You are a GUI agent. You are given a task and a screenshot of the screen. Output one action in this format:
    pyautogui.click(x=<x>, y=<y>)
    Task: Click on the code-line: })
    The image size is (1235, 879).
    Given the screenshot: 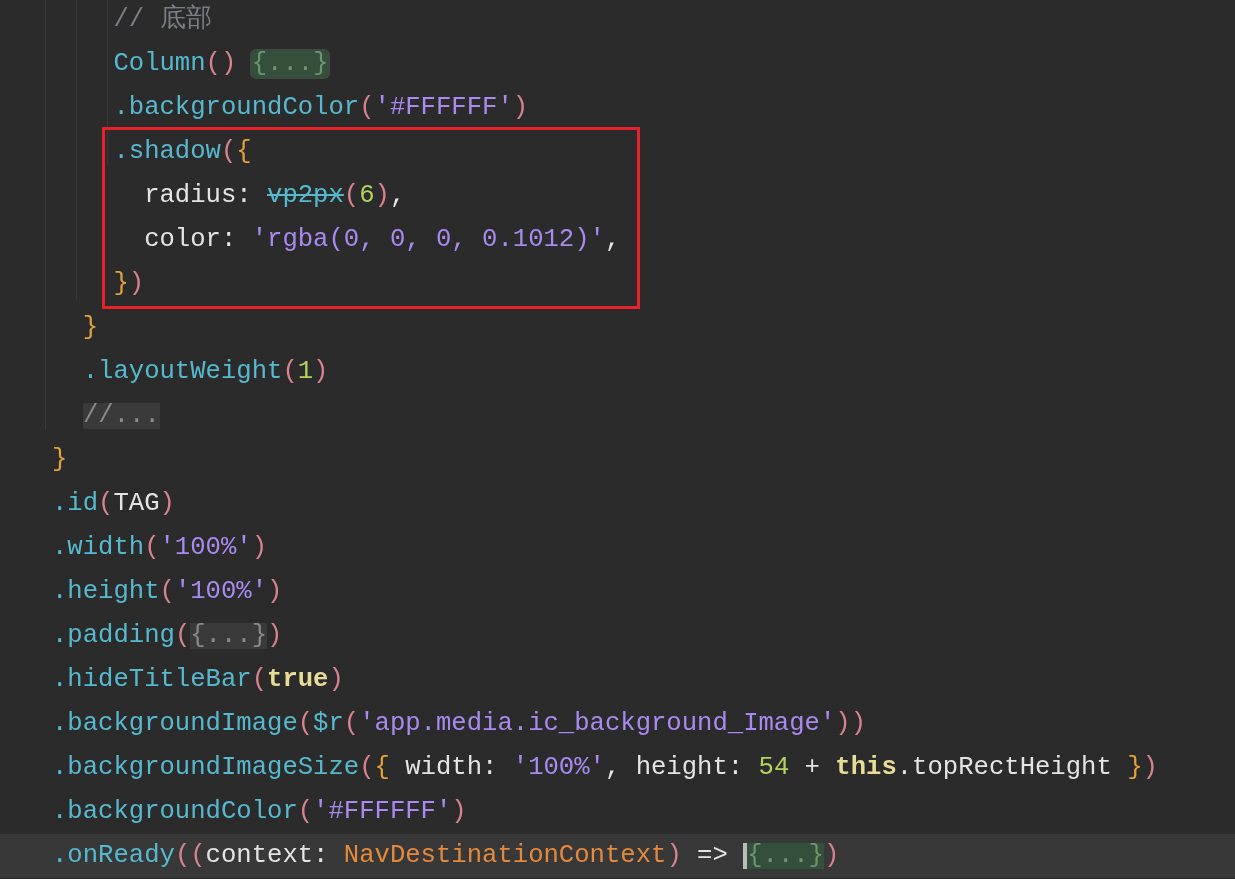 What is the action you would take?
    pyautogui.click(x=129, y=284)
    